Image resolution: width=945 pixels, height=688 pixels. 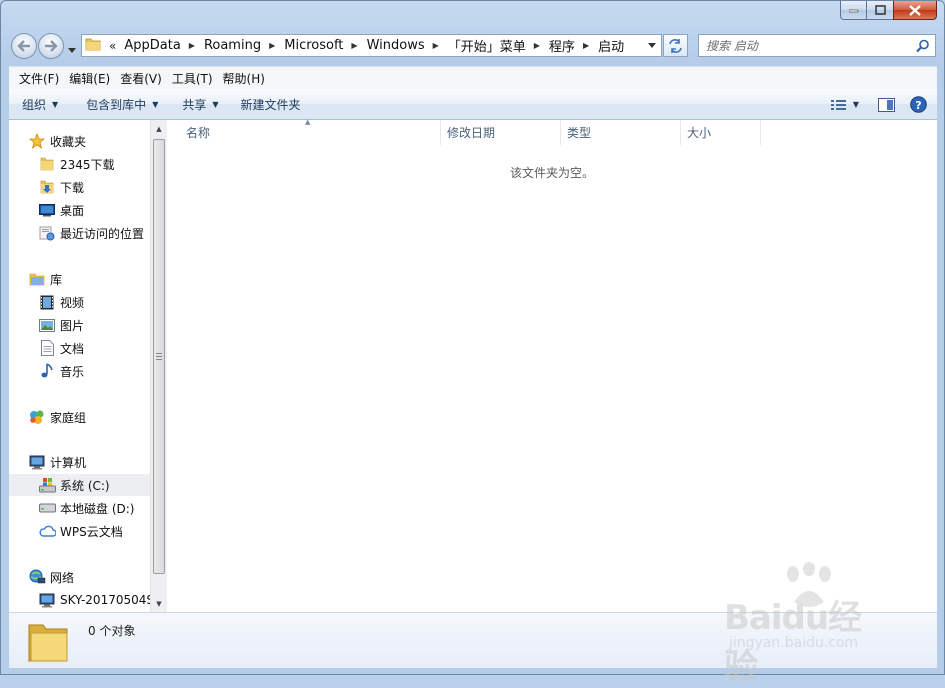 I want to click on column-header-type: 类型, so click(x=621, y=132).